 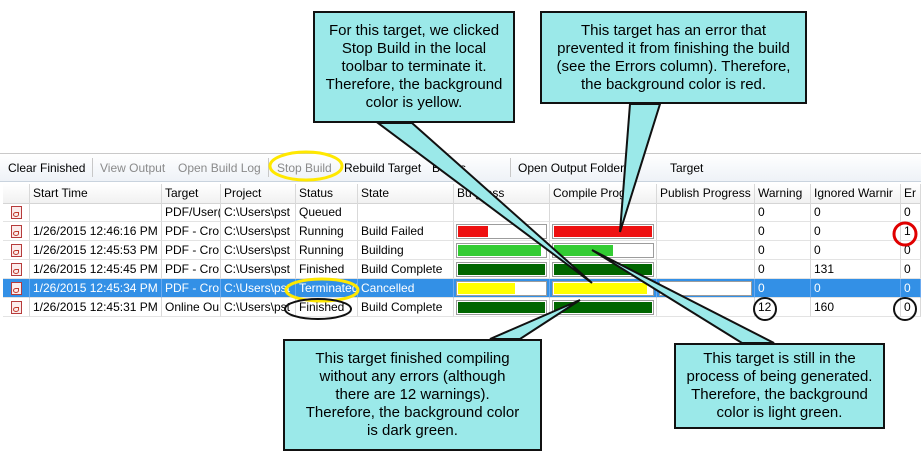 What do you see at coordinates (905, 234) in the screenshot?
I see `error-count-highlight` at bounding box center [905, 234].